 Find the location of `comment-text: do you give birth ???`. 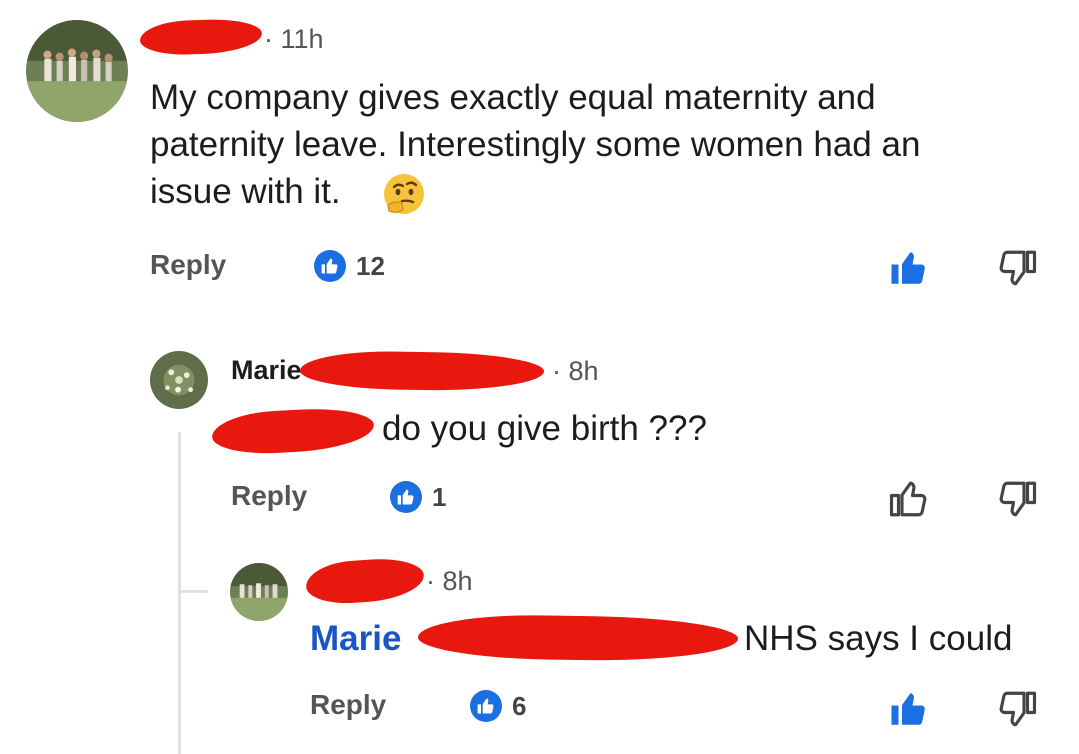

comment-text: do you give birth ??? is located at coordinates (544, 428).